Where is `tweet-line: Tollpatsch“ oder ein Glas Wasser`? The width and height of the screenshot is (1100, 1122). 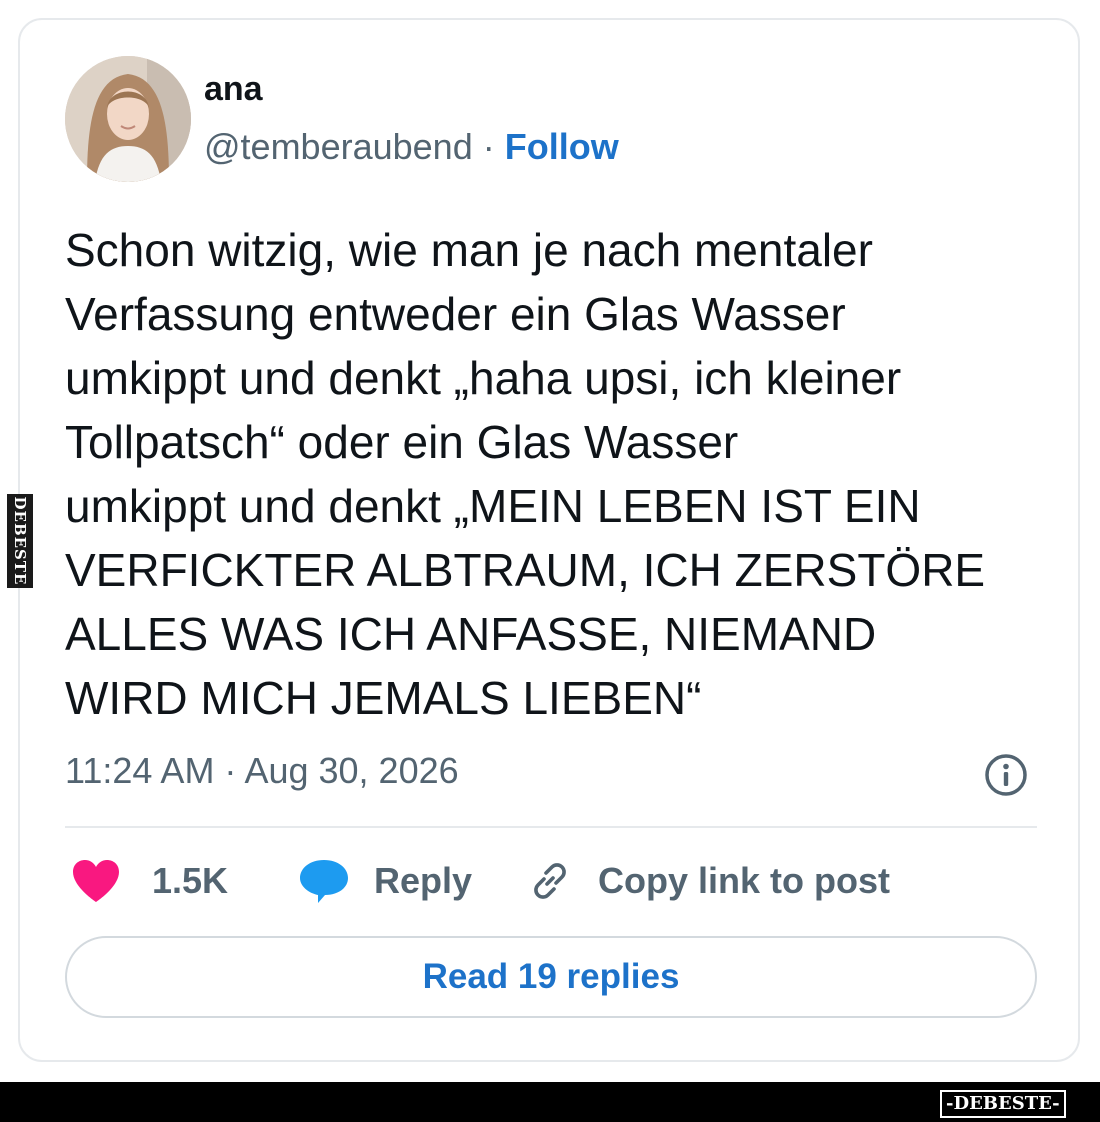
tweet-line: Tollpatsch“ oder ein Glas Wasser is located at coordinates (402, 442).